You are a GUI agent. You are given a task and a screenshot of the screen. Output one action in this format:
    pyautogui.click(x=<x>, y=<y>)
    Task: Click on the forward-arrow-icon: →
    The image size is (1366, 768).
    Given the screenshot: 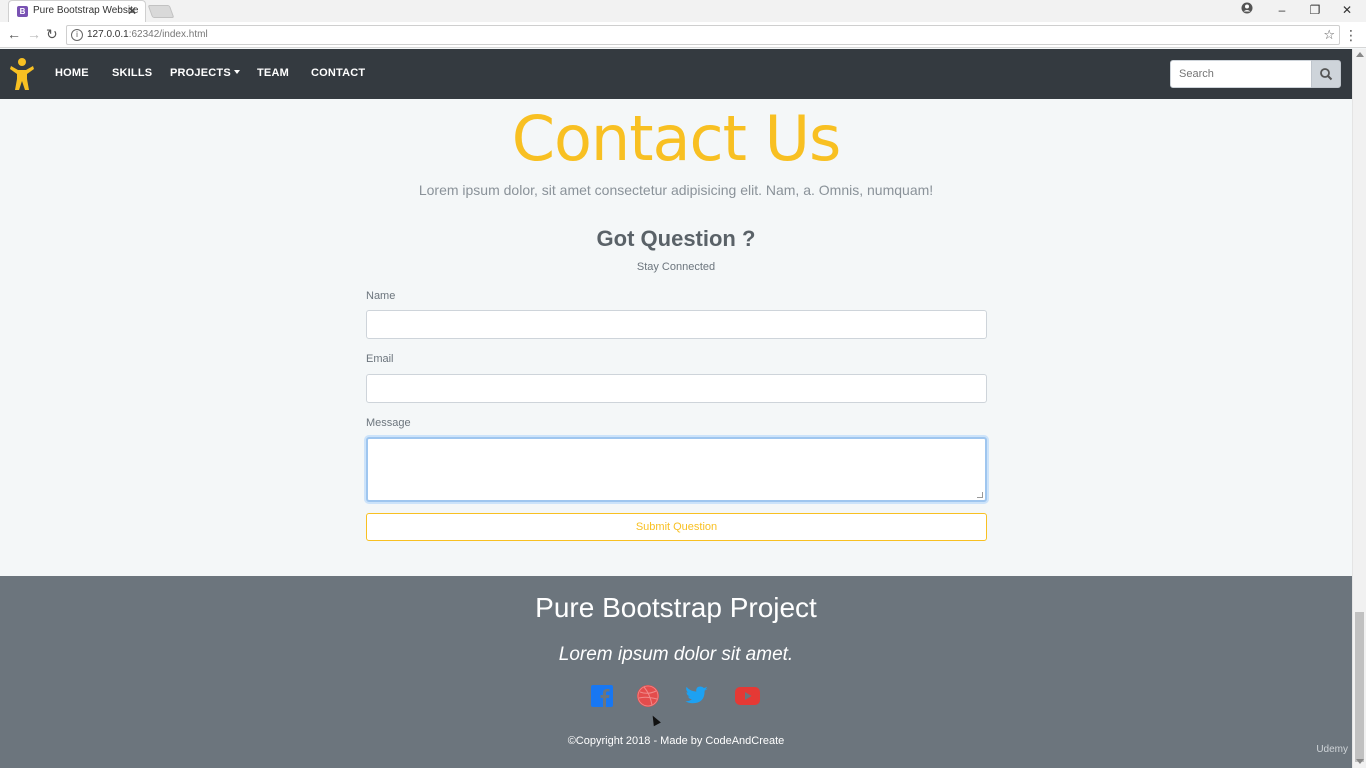 What is the action you would take?
    pyautogui.click(x=34, y=34)
    